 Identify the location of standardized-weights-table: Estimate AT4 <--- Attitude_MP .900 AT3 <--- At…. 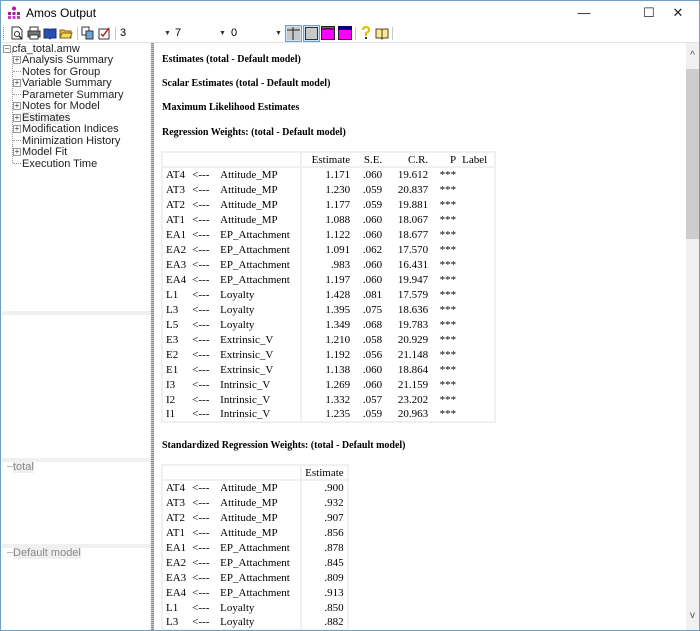
(255, 547).